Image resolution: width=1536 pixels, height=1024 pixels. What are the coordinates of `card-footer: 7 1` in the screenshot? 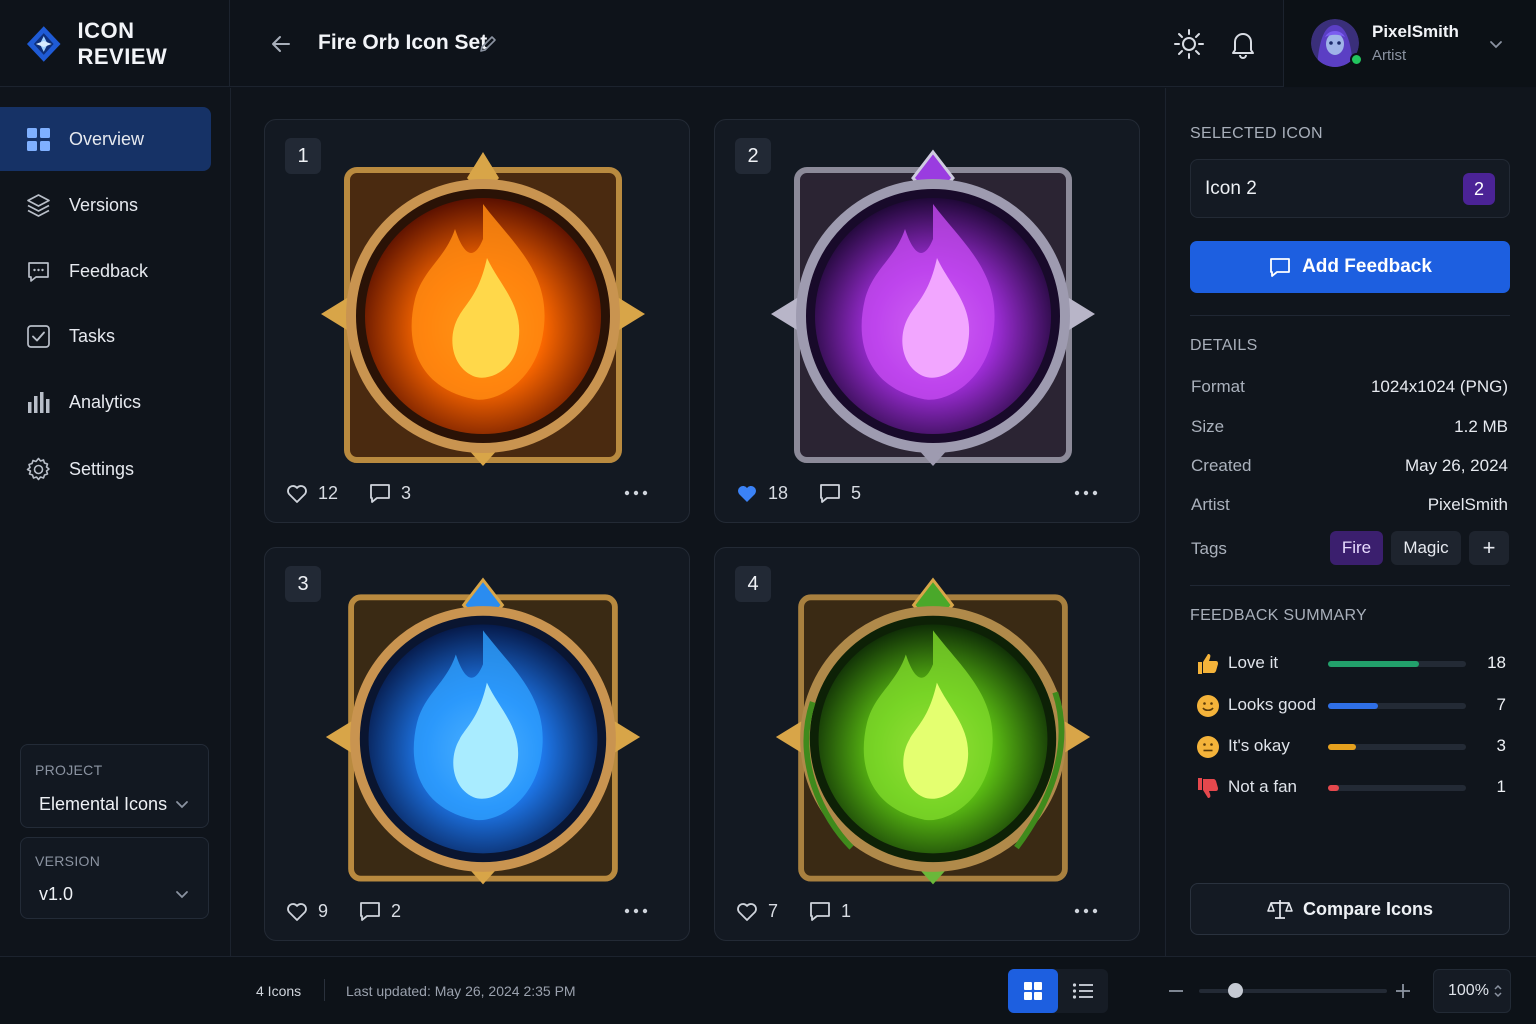 It's located at (927, 911).